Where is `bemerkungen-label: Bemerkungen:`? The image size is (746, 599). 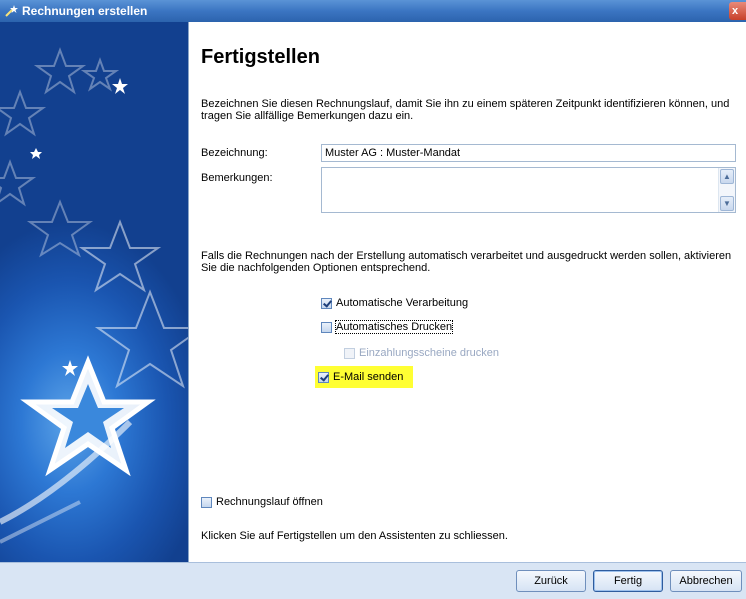 bemerkungen-label: Bemerkungen: is located at coordinates (237, 178).